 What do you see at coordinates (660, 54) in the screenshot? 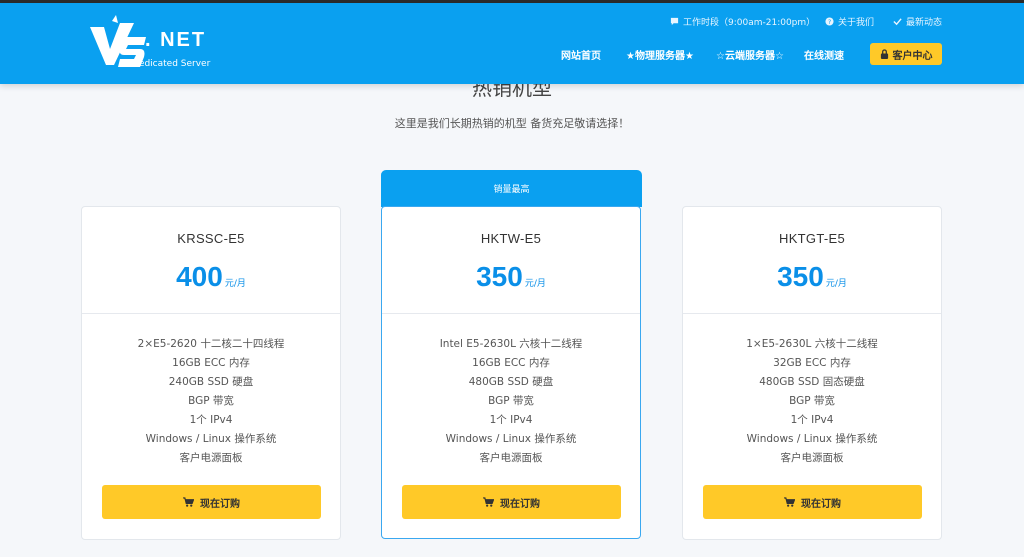
I see `nav-physical-servers: ★物理服务器★` at bounding box center [660, 54].